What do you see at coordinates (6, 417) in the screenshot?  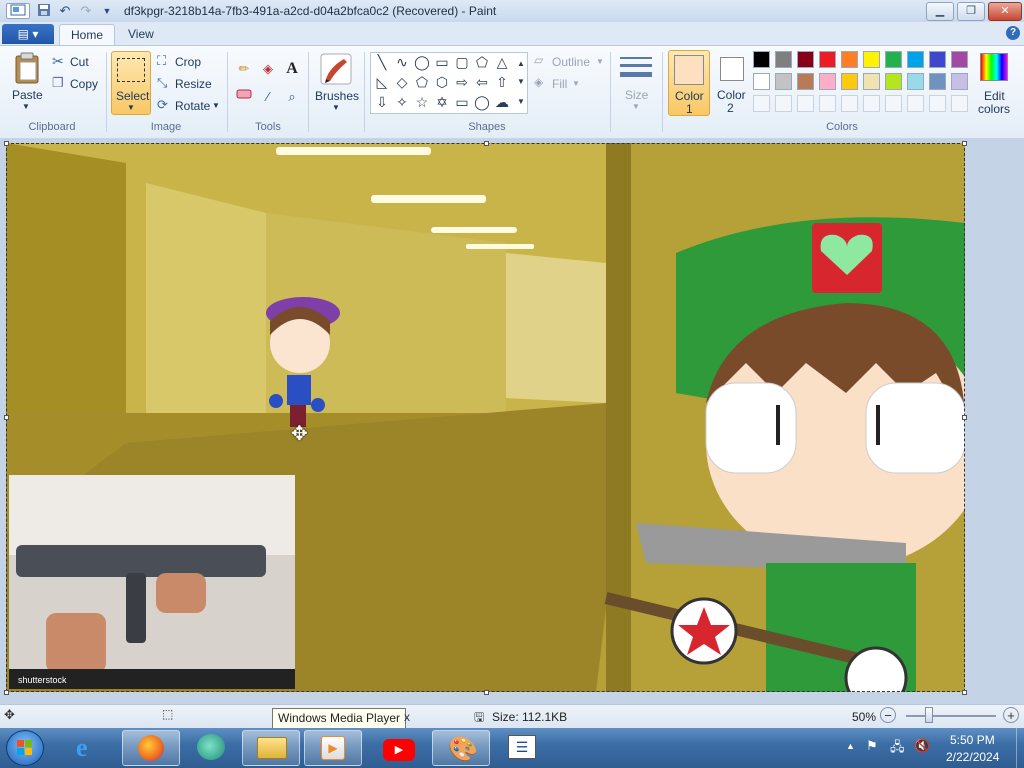 I see `resize-handle-left` at bounding box center [6, 417].